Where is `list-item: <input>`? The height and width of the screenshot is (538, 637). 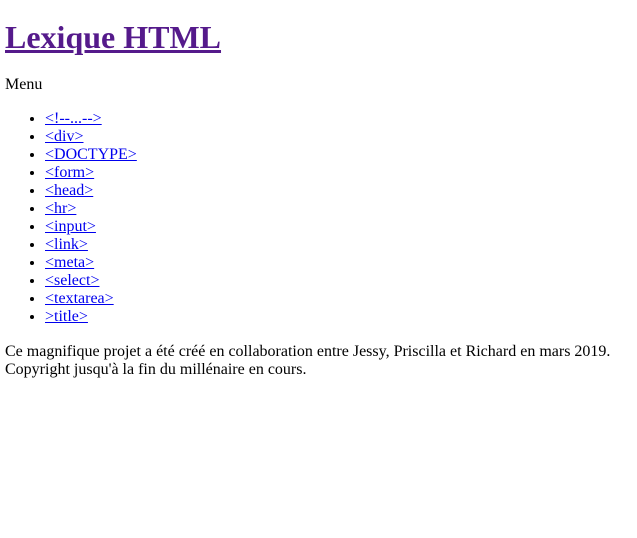
list-item: <input> is located at coordinates (338, 227).